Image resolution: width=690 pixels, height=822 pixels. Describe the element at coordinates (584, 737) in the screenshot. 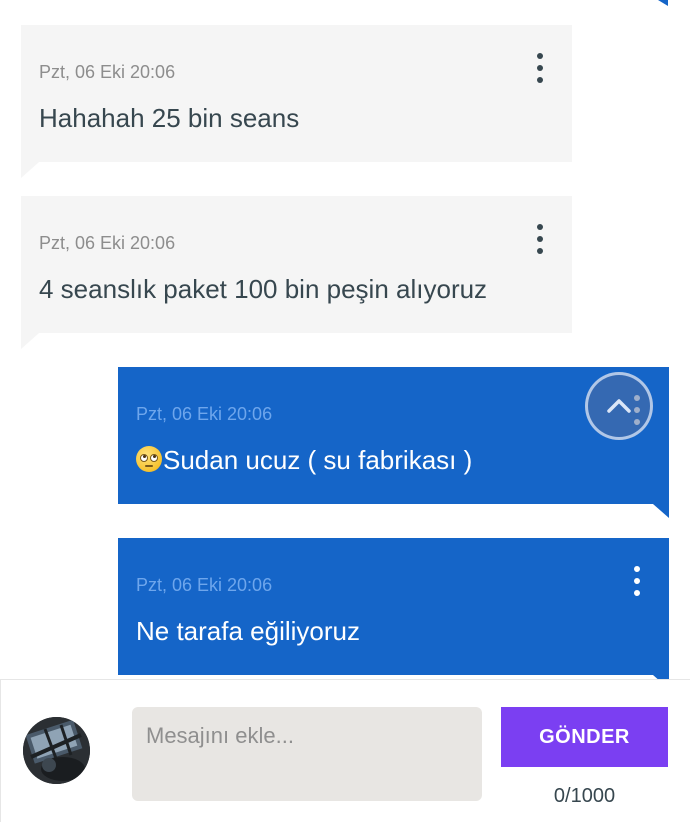

I see `send-button: GÖNDER` at that location.